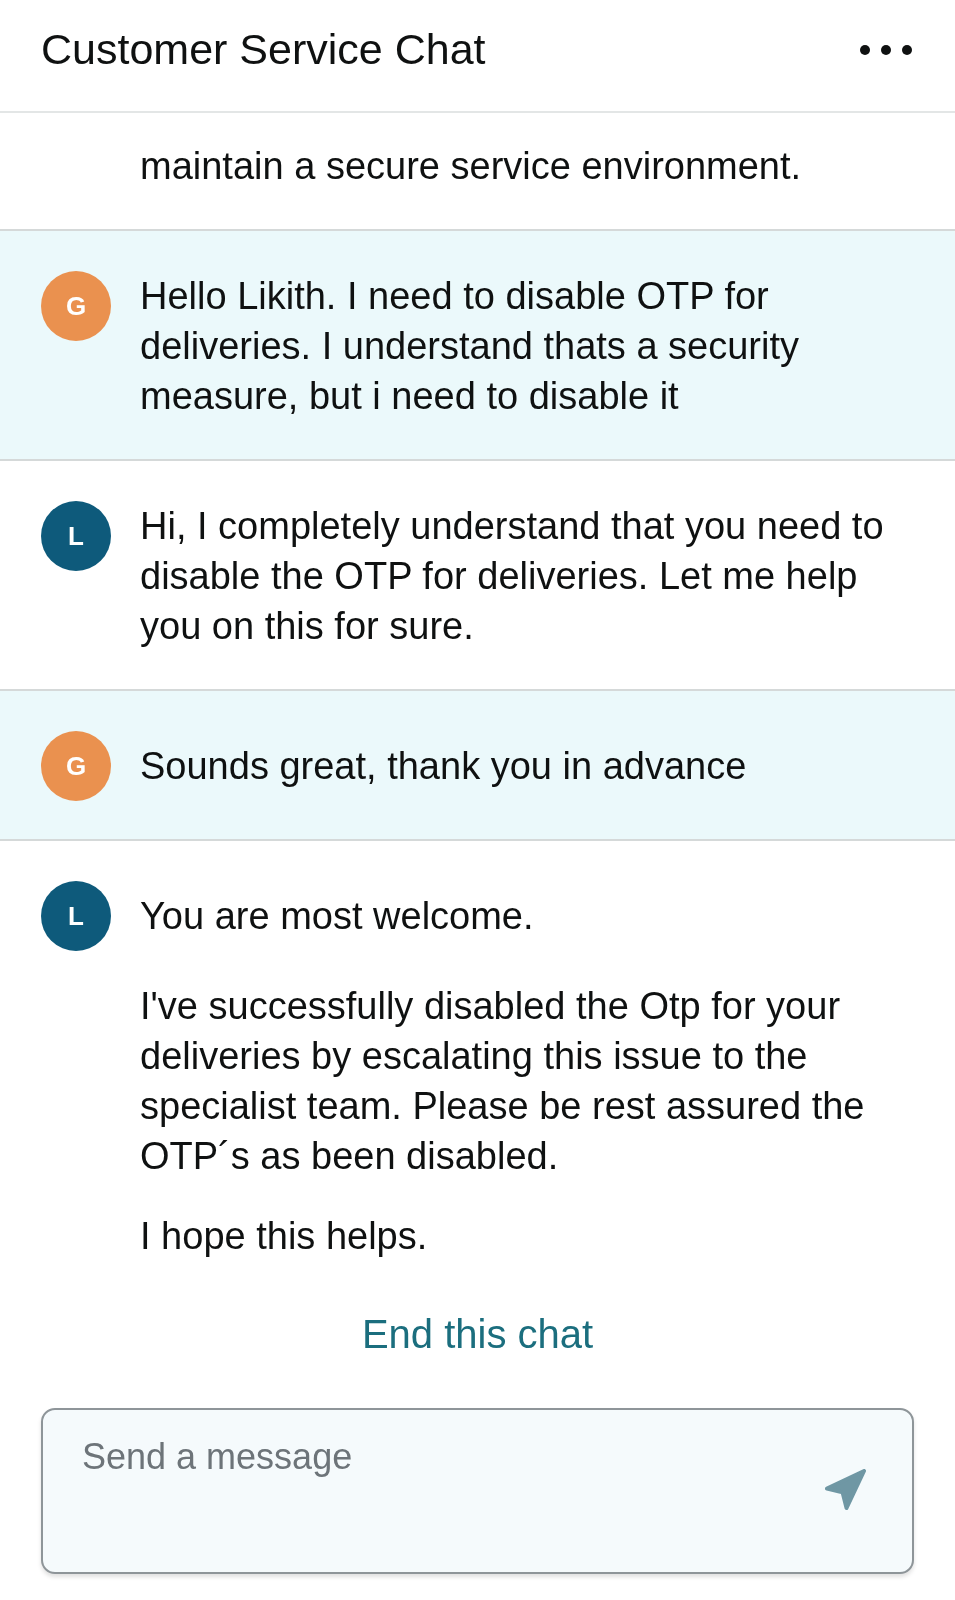  What do you see at coordinates (470, 346) in the screenshot?
I see `message-text: Hello Likith. I need to disable OTP for deliveries. I understand thats a security measure, but i need to disable it` at bounding box center [470, 346].